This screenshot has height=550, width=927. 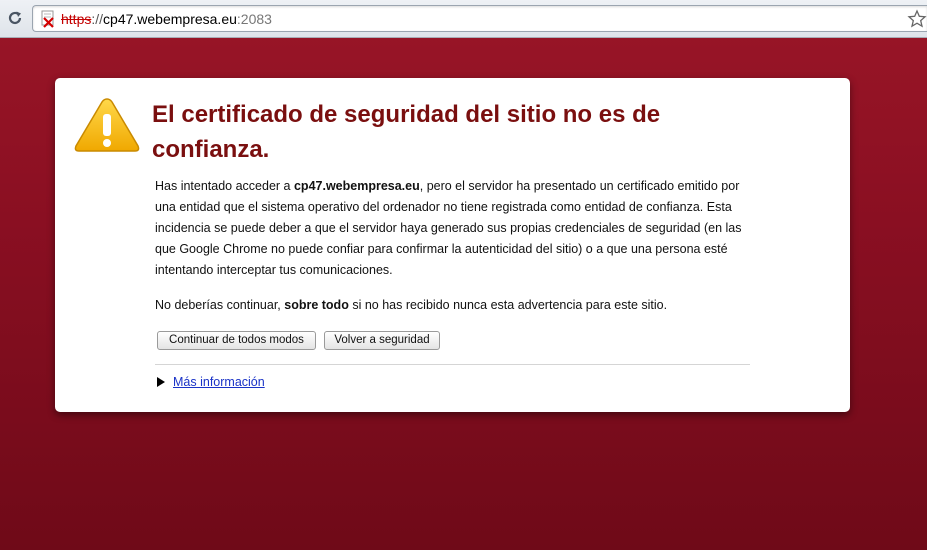 I want to click on expand-triangle-icon, so click(x=161, y=382).